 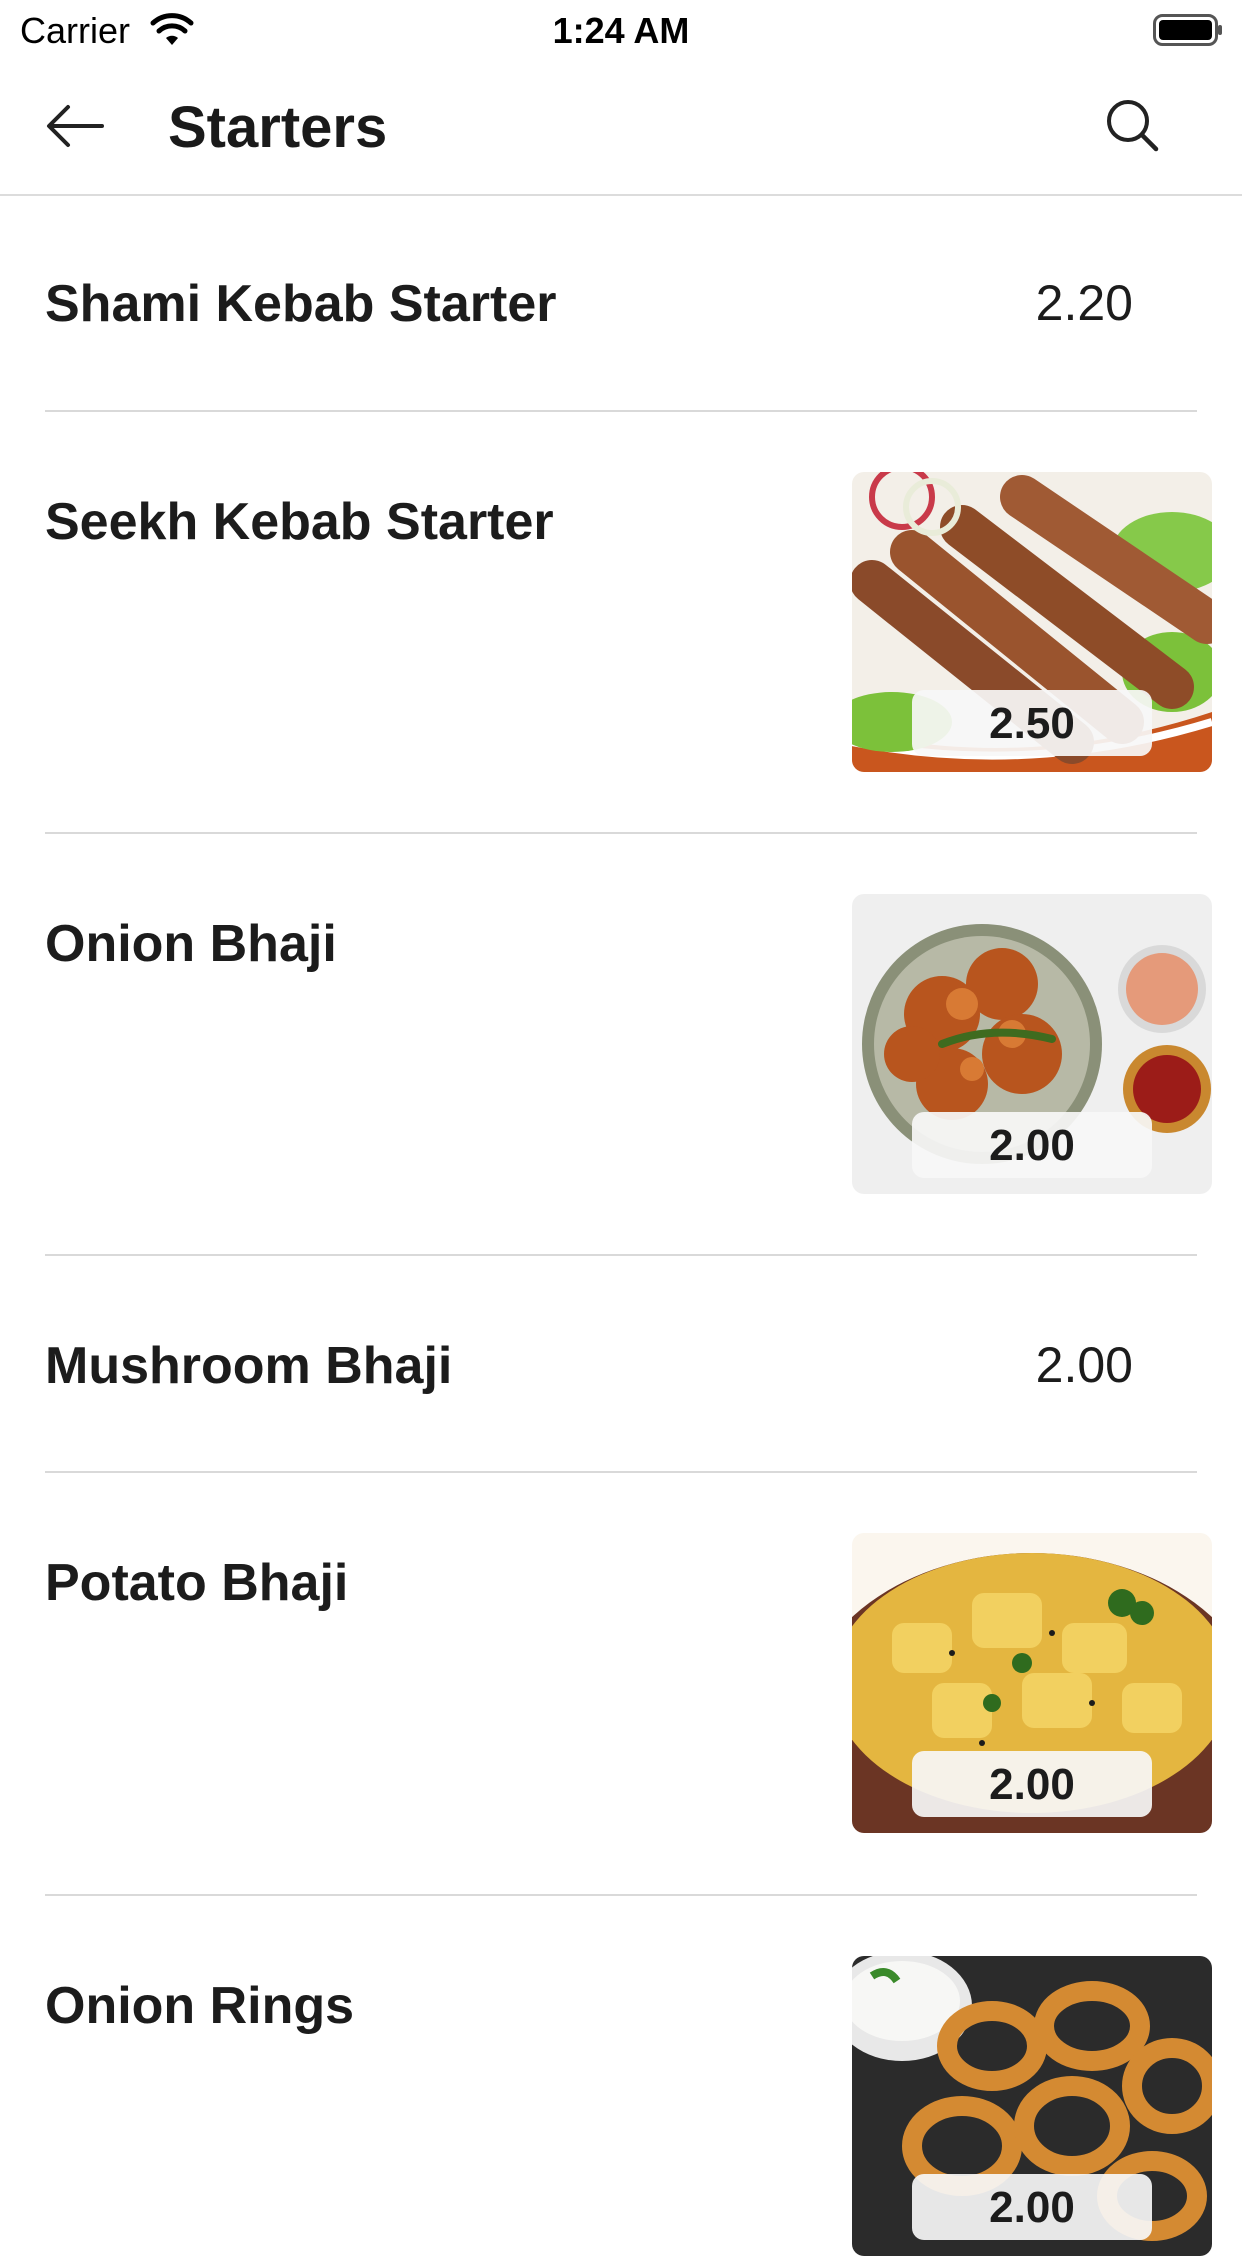 I want to click on item-price: 2.20, so click(x=1084, y=303).